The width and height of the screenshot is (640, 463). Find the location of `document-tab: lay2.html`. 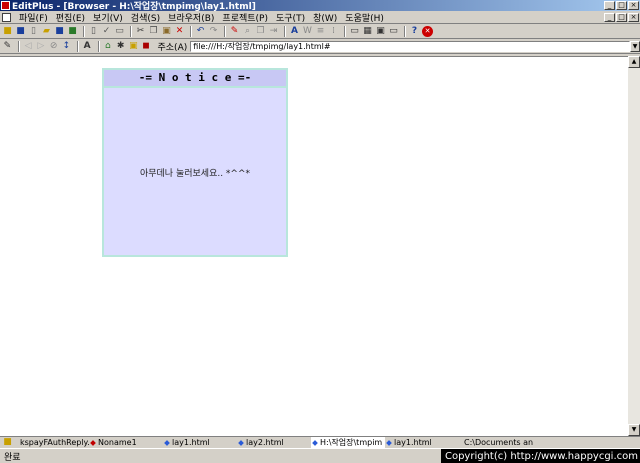

document-tab: lay2.html is located at coordinates (274, 442).